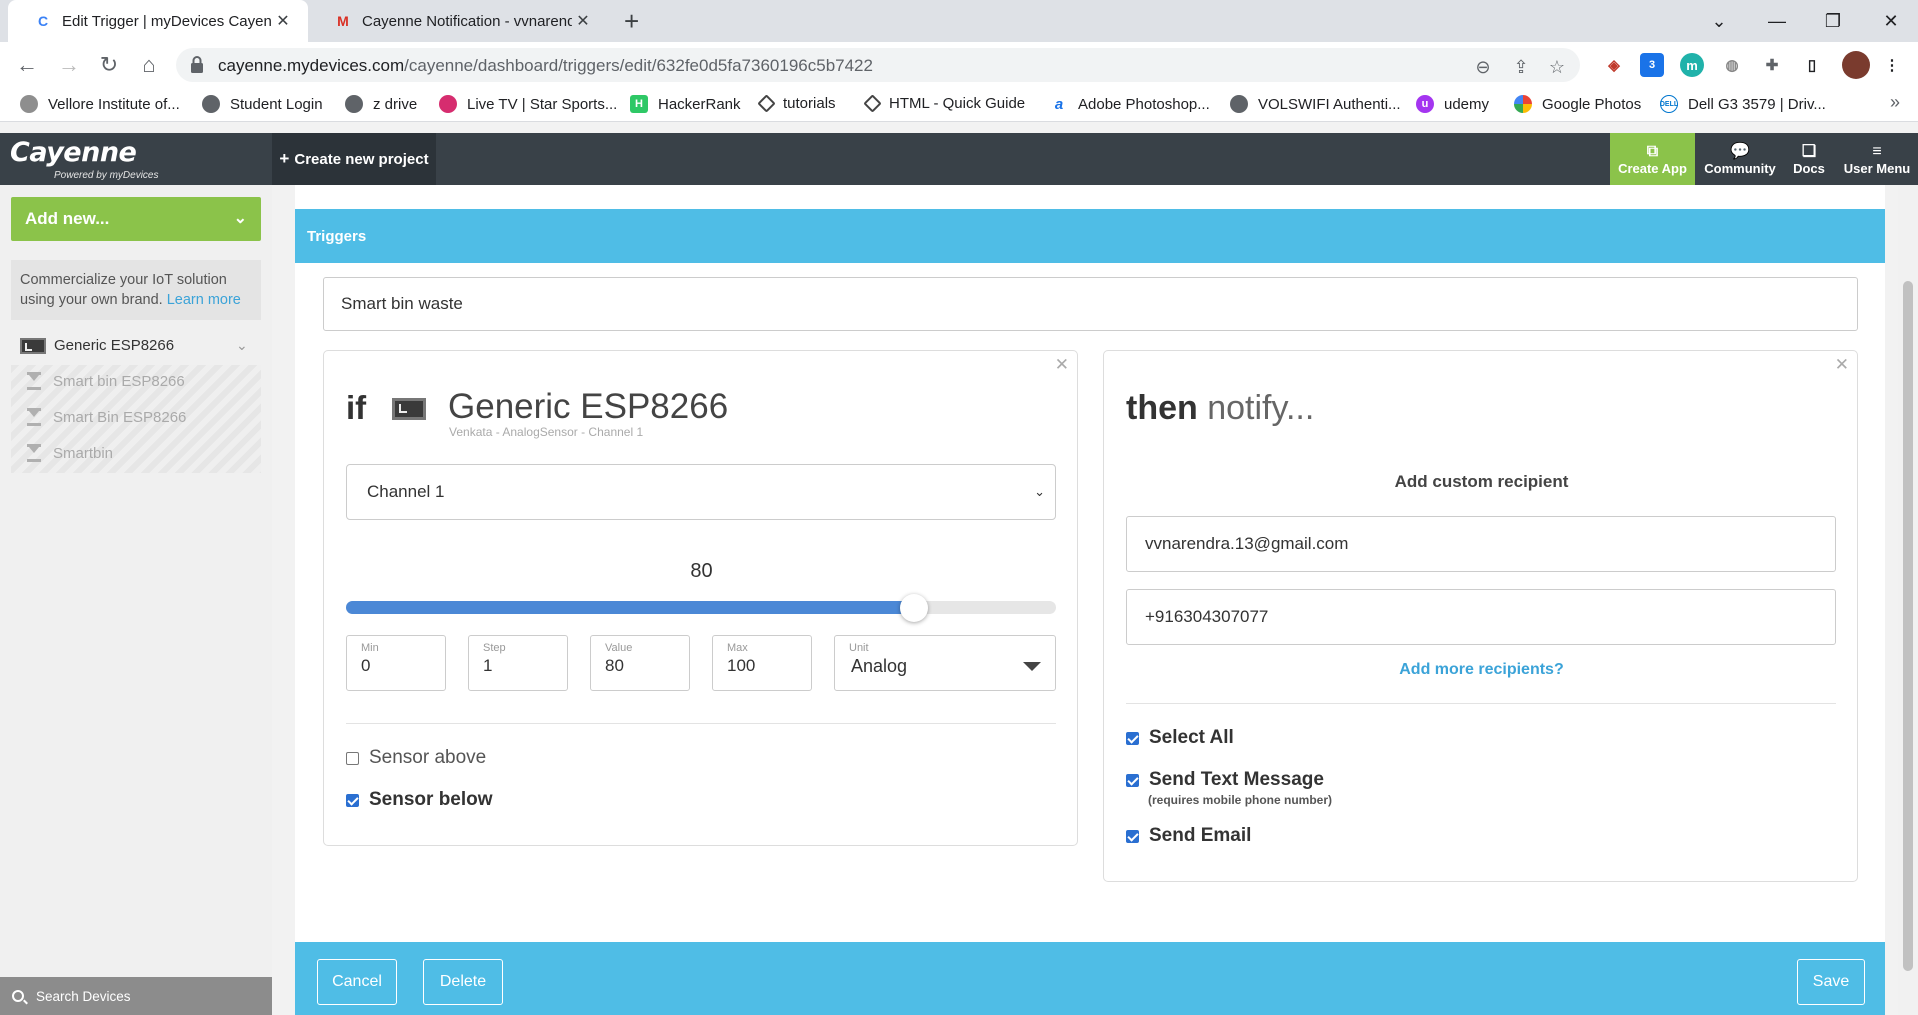  Describe the element at coordinates (136, 996) in the screenshot. I see `search-devices-button: Search Devices` at that location.